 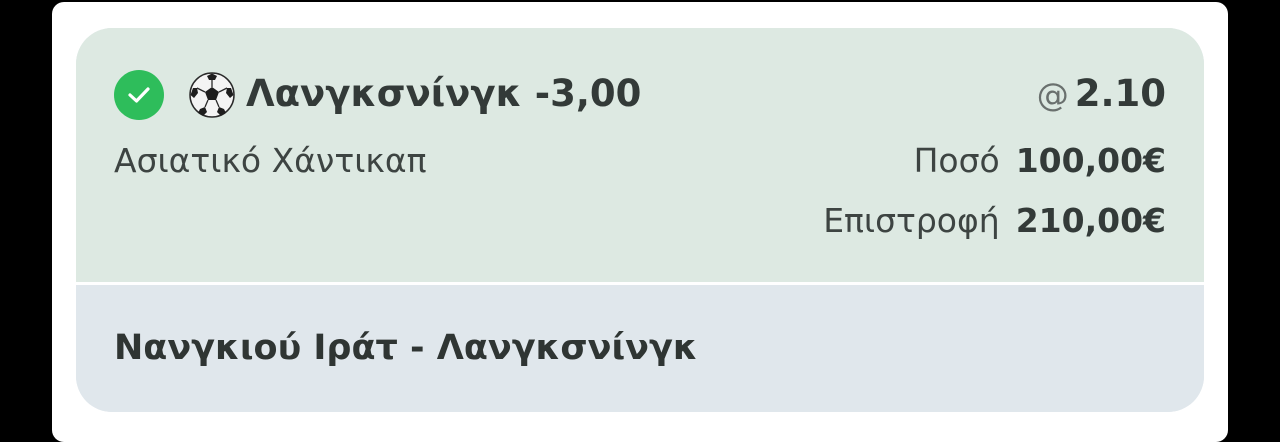 I want to click on odds: @ 2.10, so click(x=1101, y=94).